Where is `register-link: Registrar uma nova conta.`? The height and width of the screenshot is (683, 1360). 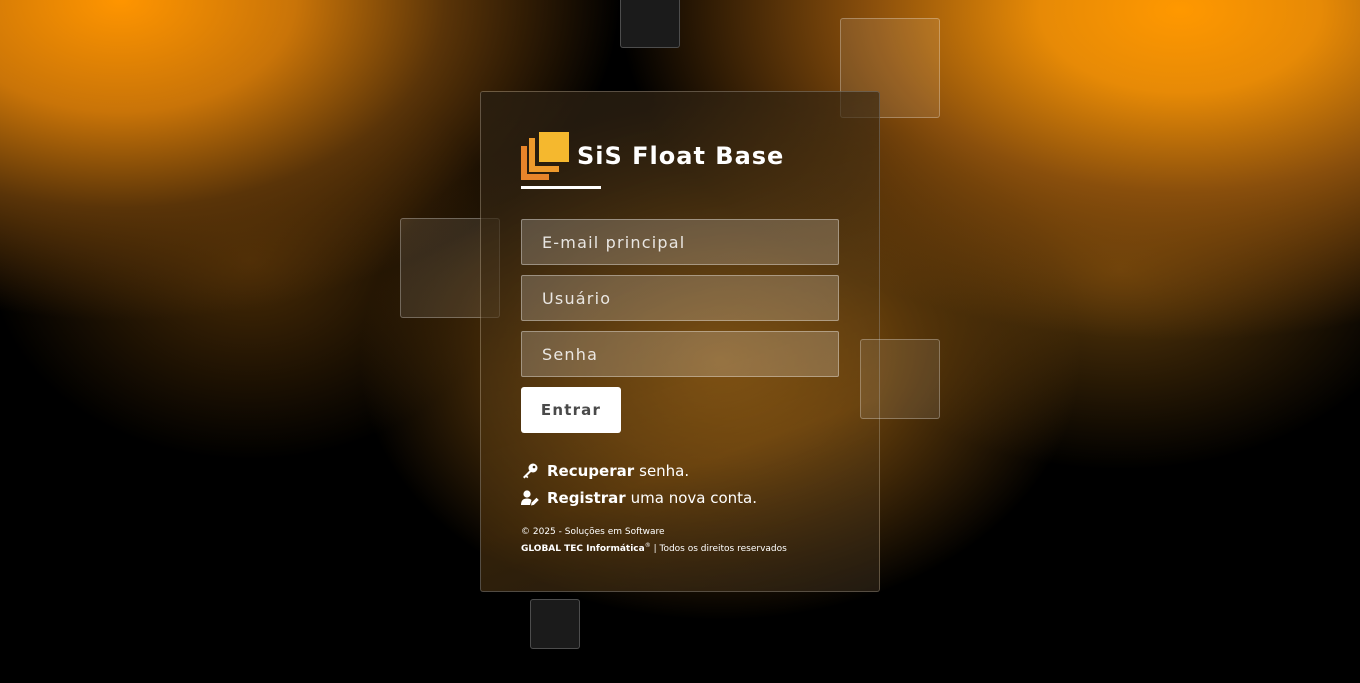
register-link: Registrar uma nova conta. is located at coordinates (680, 497).